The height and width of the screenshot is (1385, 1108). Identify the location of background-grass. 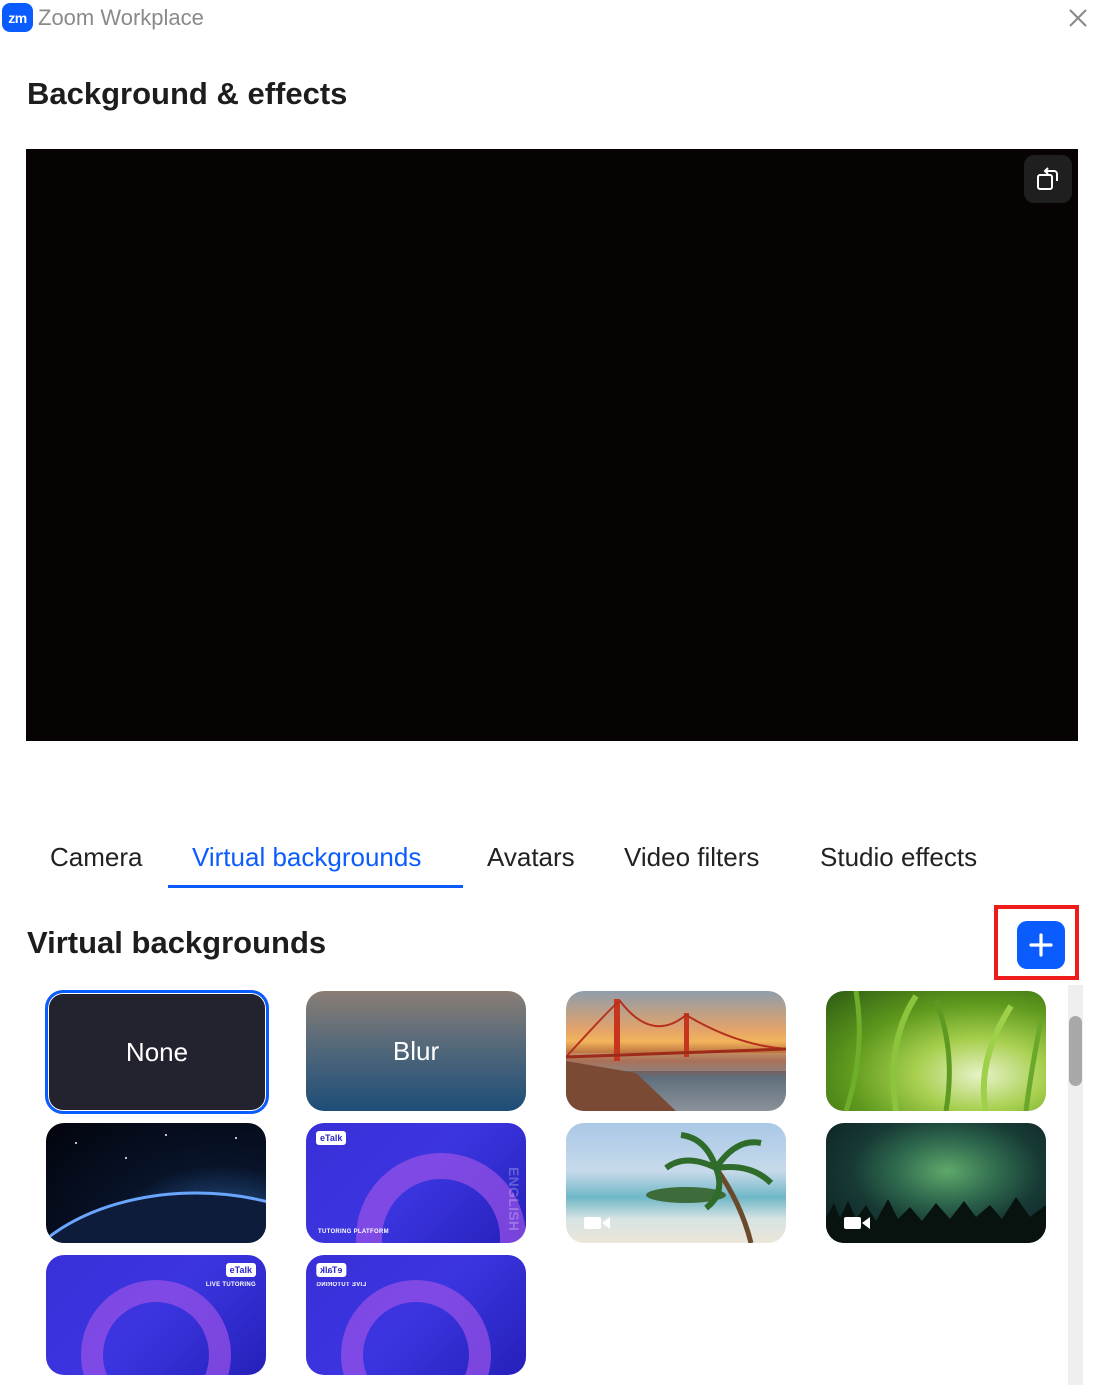
(936, 1051).